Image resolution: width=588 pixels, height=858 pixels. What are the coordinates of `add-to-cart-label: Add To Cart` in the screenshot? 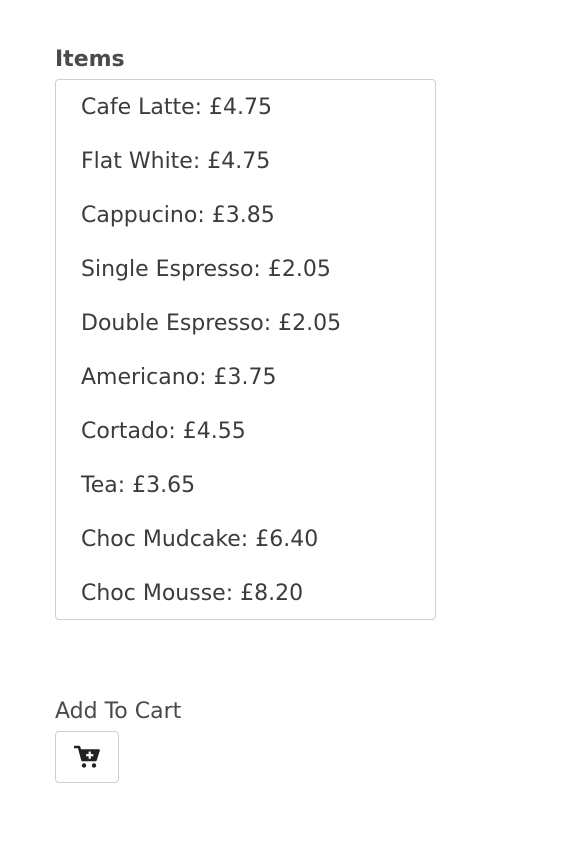 It's located at (118, 711).